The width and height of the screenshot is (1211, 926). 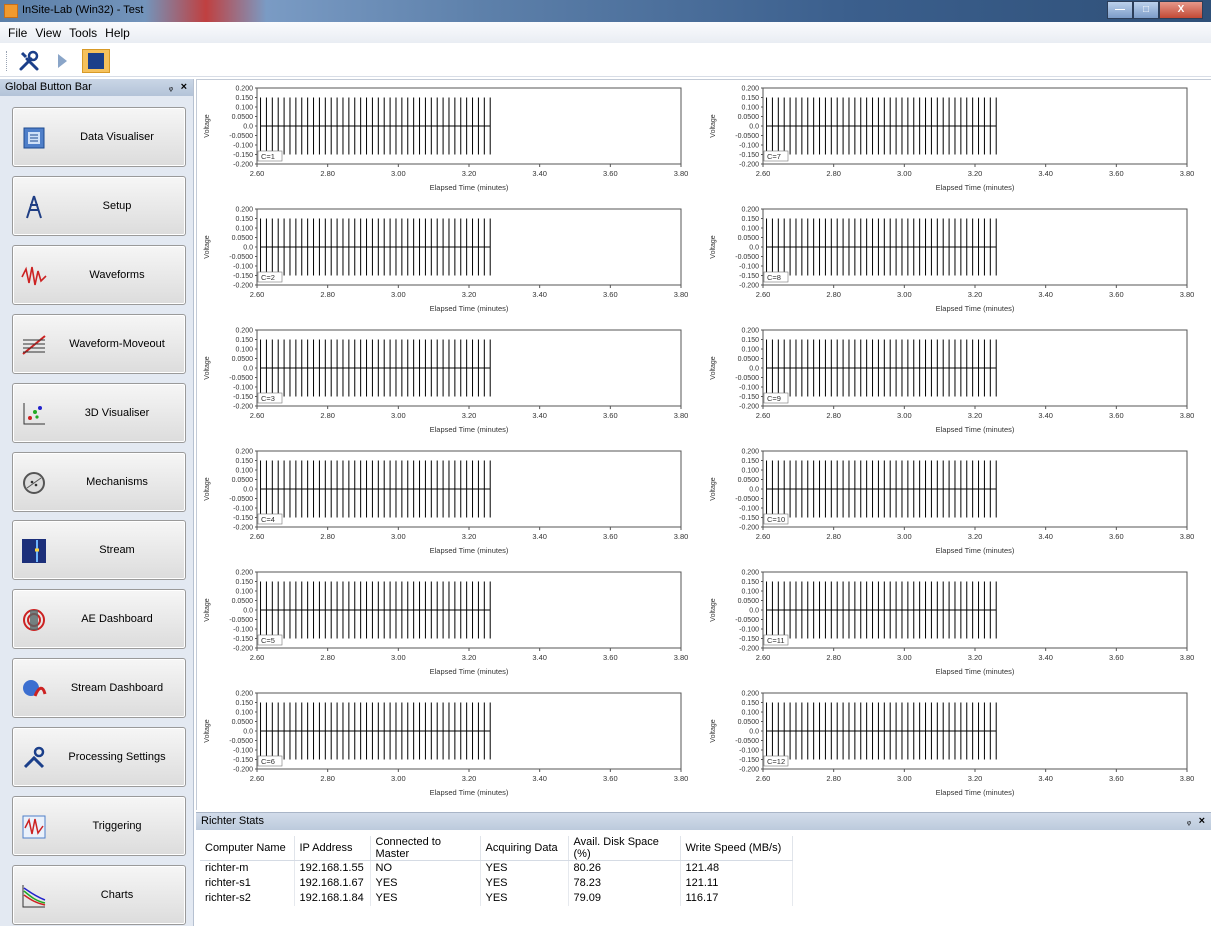 I want to click on menu-file: File, so click(x=17, y=33).